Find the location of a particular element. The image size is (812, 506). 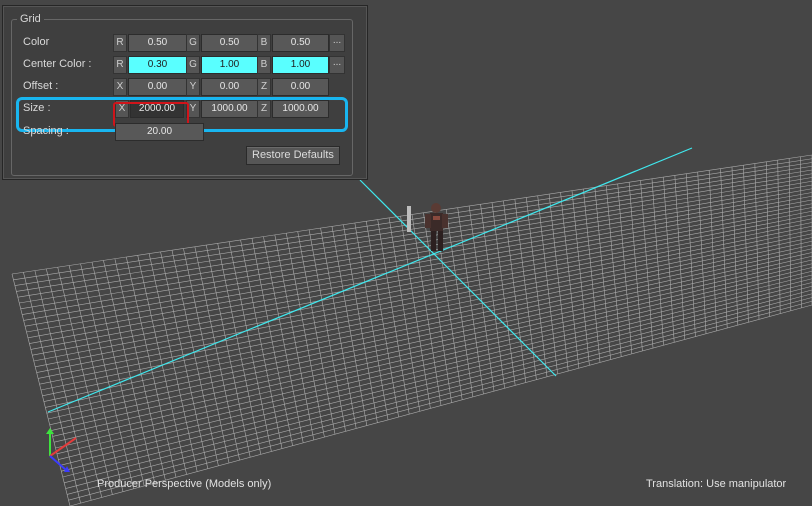

offset-z-label: Z is located at coordinates (264, 87).